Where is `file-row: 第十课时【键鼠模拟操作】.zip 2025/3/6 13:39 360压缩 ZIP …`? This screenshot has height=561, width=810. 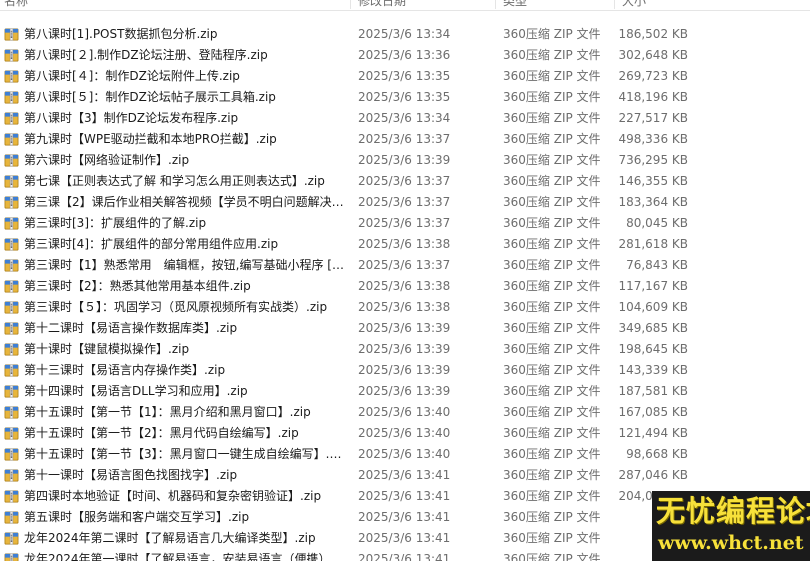 file-row: 第十课时【键鼠模拟操作】.zip 2025/3/6 13:39 360压缩 ZIP … is located at coordinates (405, 349).